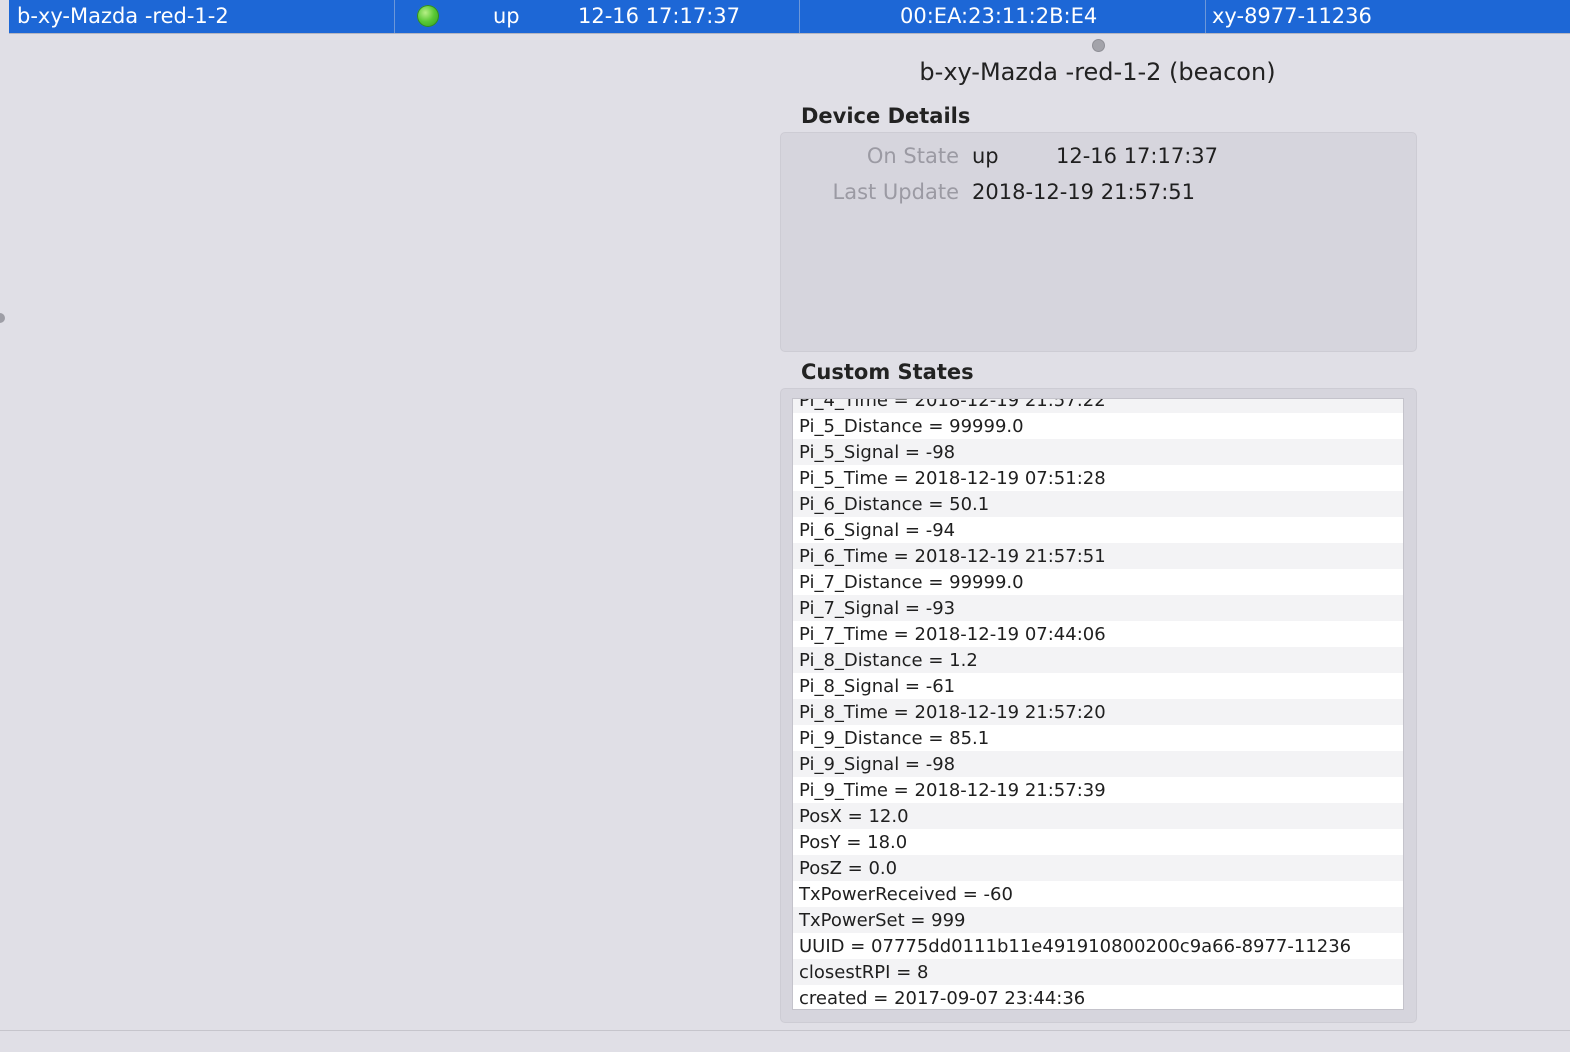 Image resolution: width=1570 pixels, height=1052 pixels. Describe the element at coordinates (1098, 406) in the screenshot. I see `list-item: Pi_4_Time = 2018-12-19 21:57:22` at that location.